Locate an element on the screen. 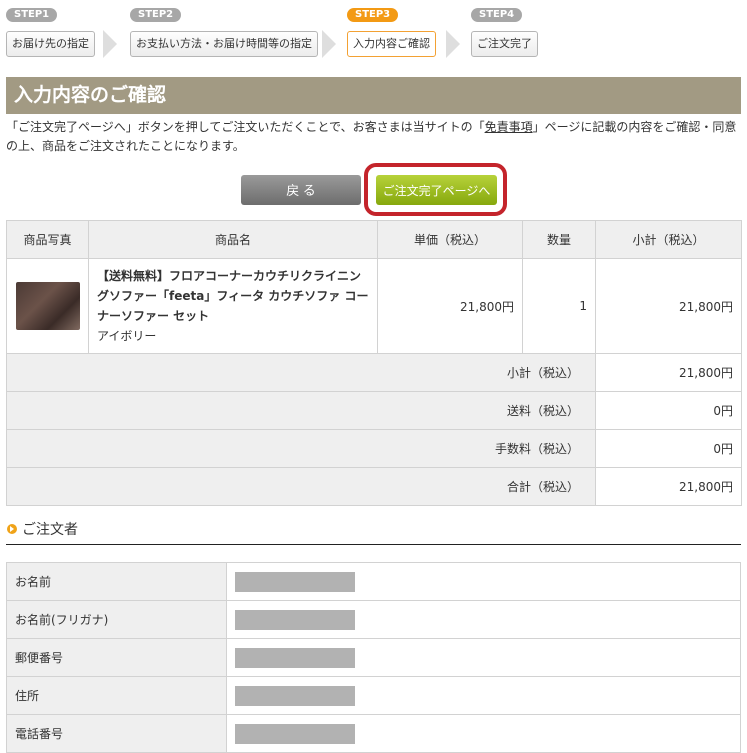 Image resolution: width=747 pixels, height=753 pixels. table-row: お名前 is located at coordinates (373, 581).